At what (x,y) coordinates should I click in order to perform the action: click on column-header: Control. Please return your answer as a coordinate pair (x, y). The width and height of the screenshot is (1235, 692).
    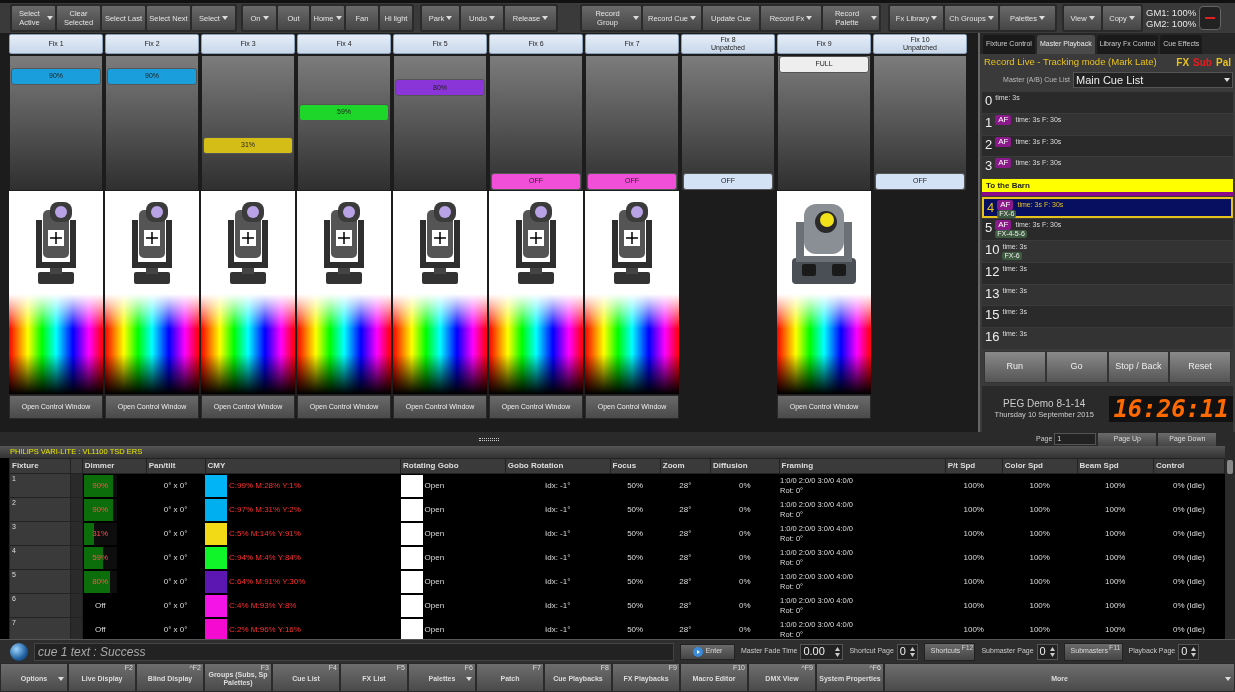
    Looking at the image, I should click on (1189, 466).